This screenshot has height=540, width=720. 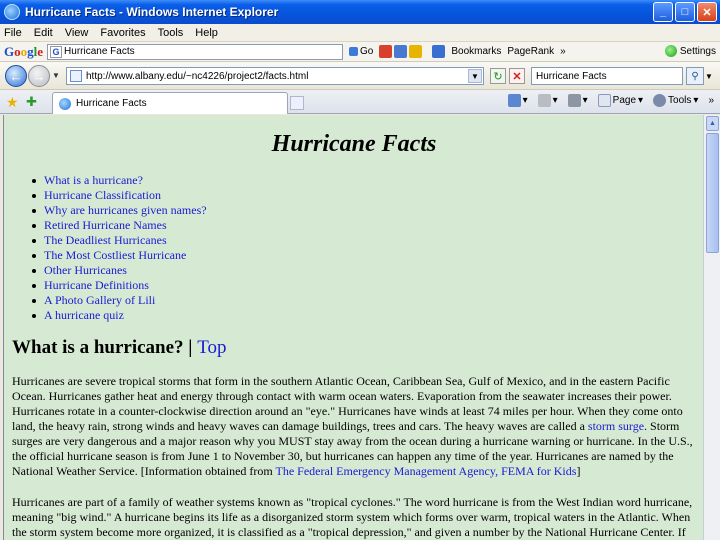 What do you see at coordinates (13, 33) in the screenshot?
I see `menu-file: File` at bounding box center [13, 33].